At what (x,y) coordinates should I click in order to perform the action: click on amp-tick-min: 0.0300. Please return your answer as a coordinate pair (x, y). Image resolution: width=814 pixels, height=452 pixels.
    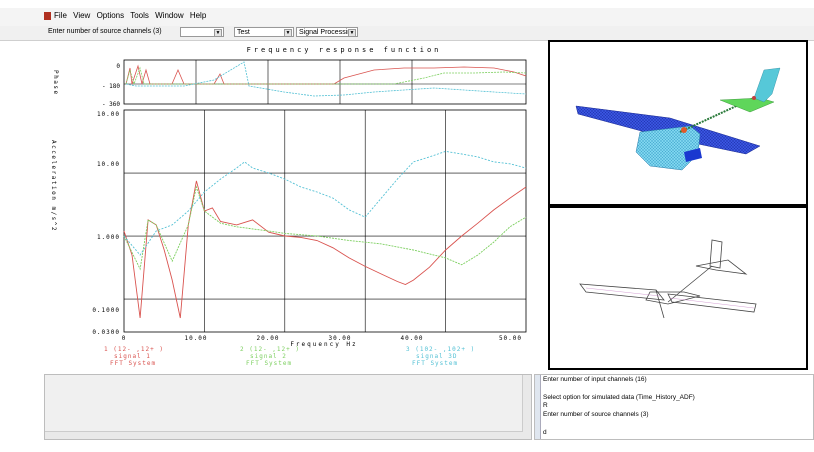
    Looking at the image, I should click on (106, 332).